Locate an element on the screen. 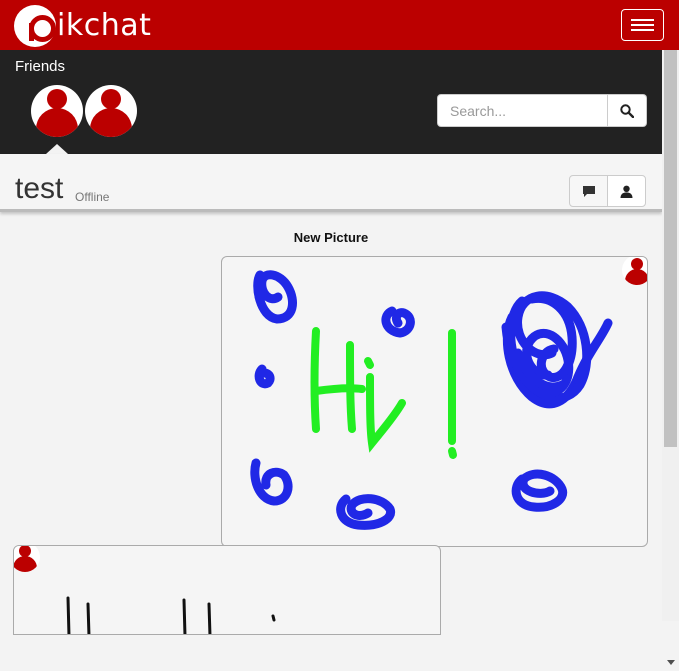 The image size is (679, 671). scrollbar-thumb is located at coordinates (670, 248).